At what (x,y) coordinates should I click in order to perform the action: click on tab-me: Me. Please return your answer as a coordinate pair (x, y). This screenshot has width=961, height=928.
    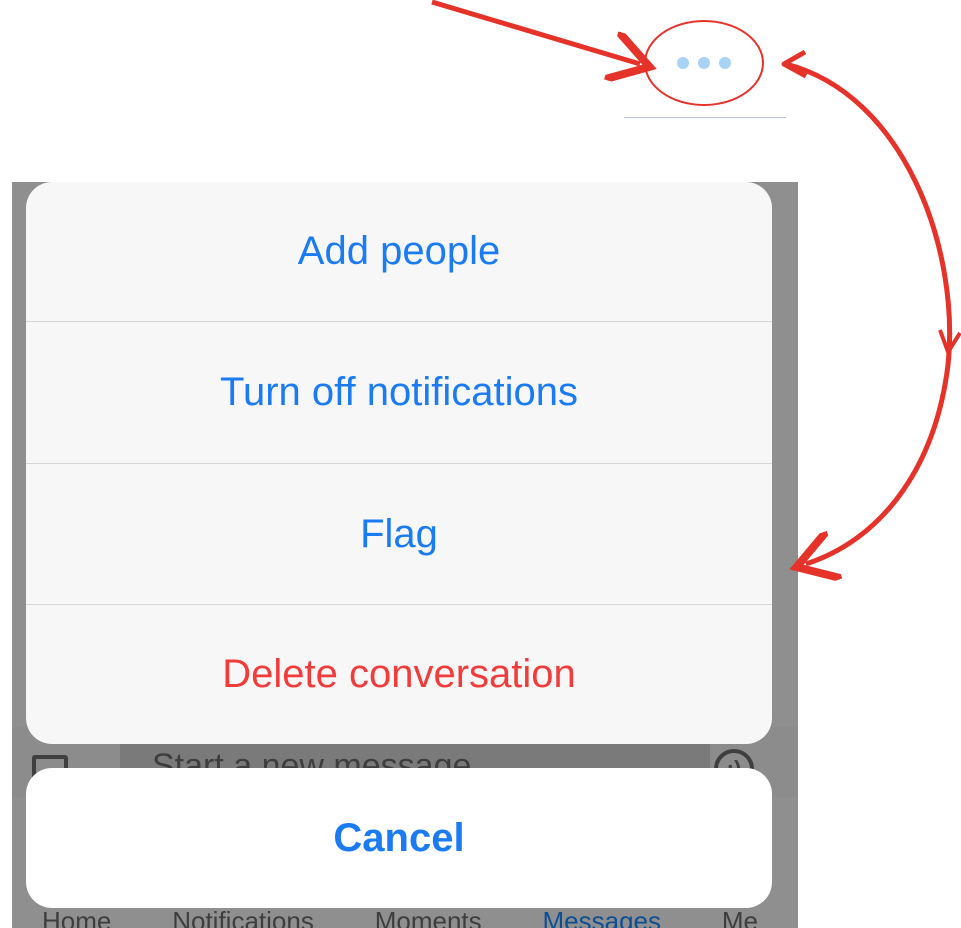
    Looking at the image, I should click on (739, 917).